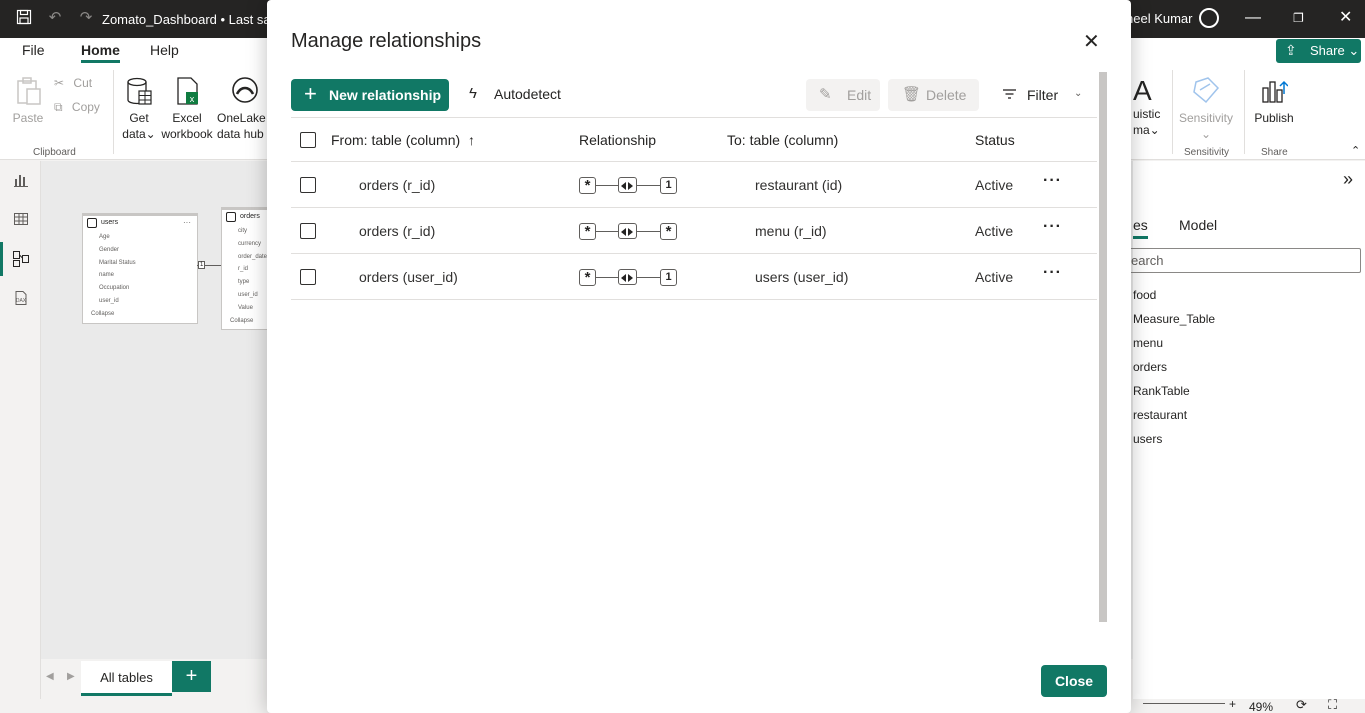 The height and width of the screenshot is (713, 1365). What do you see at coordinates (100, 52) in the screenshot?
I see `tab-home: Home` at bounding box center [100, 52].